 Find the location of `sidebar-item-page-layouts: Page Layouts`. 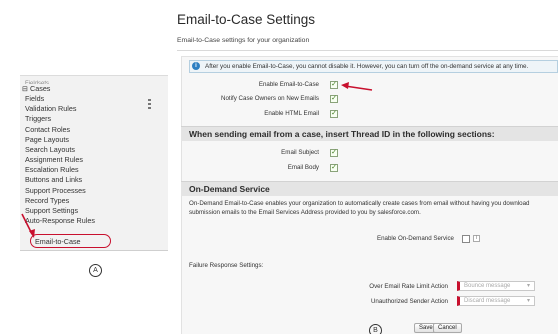

sidebar-item-page-layouts: Page Layouts is located at coordinates (47, 140).